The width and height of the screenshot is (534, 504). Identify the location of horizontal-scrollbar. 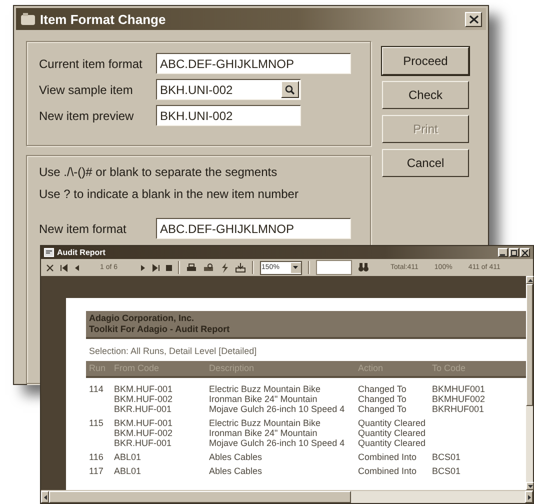
(287, 496).